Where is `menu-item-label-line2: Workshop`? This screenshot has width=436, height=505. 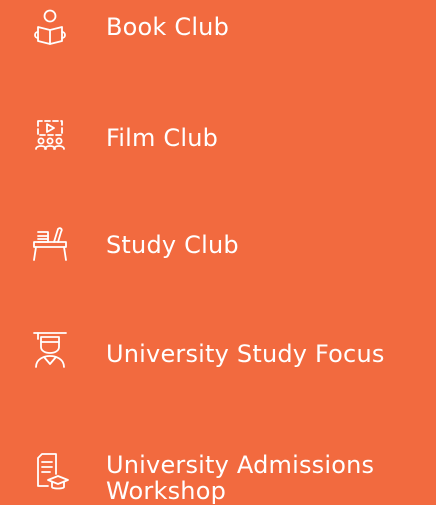
menu-item-label-line2: Workshop is located at coordinates (166, 491).